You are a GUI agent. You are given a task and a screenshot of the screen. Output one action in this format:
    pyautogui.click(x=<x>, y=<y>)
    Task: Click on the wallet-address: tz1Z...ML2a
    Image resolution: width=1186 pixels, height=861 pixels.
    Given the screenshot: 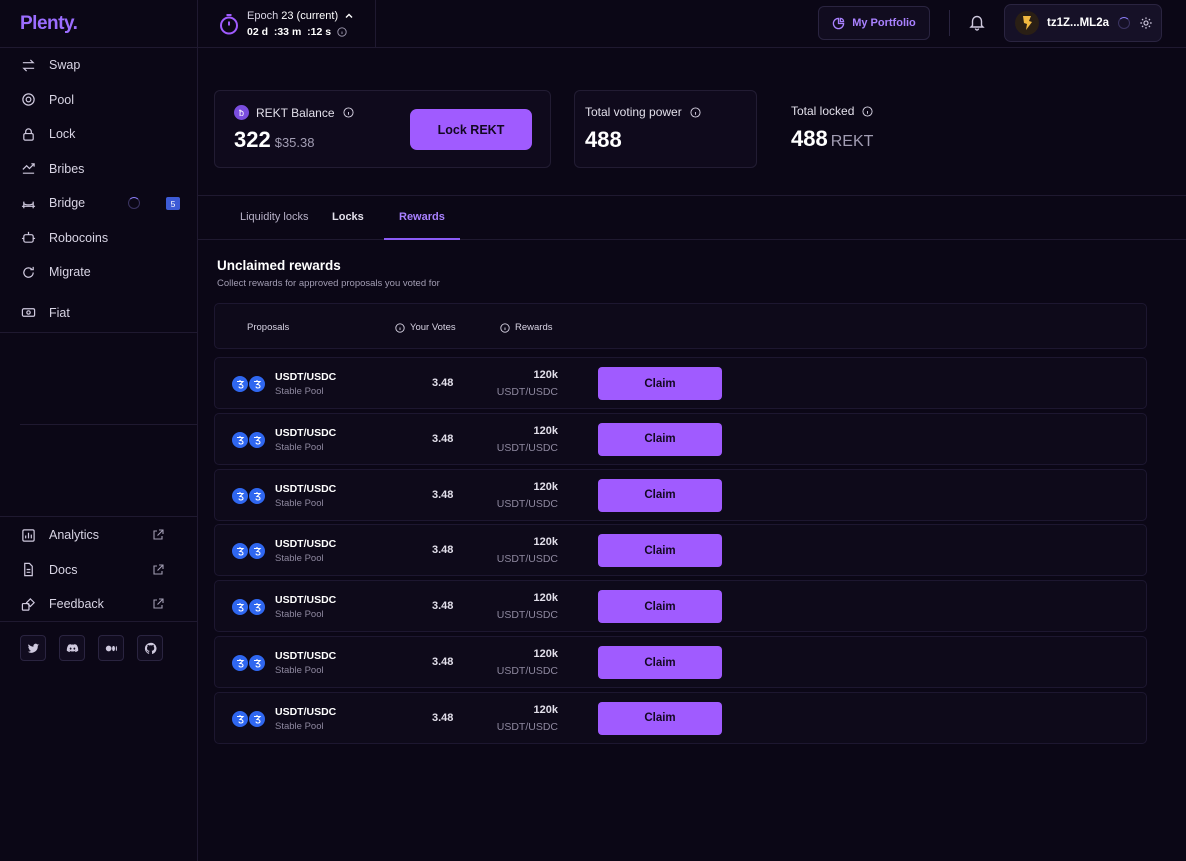 What is the action you would take?
    pyautogui.click(x=1078, y=23)
    